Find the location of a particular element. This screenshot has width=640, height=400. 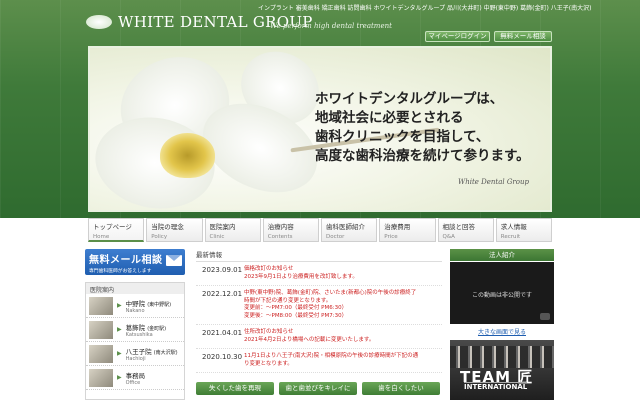

nav-price: 治療費用 Price is located at coordinates (407, 230).